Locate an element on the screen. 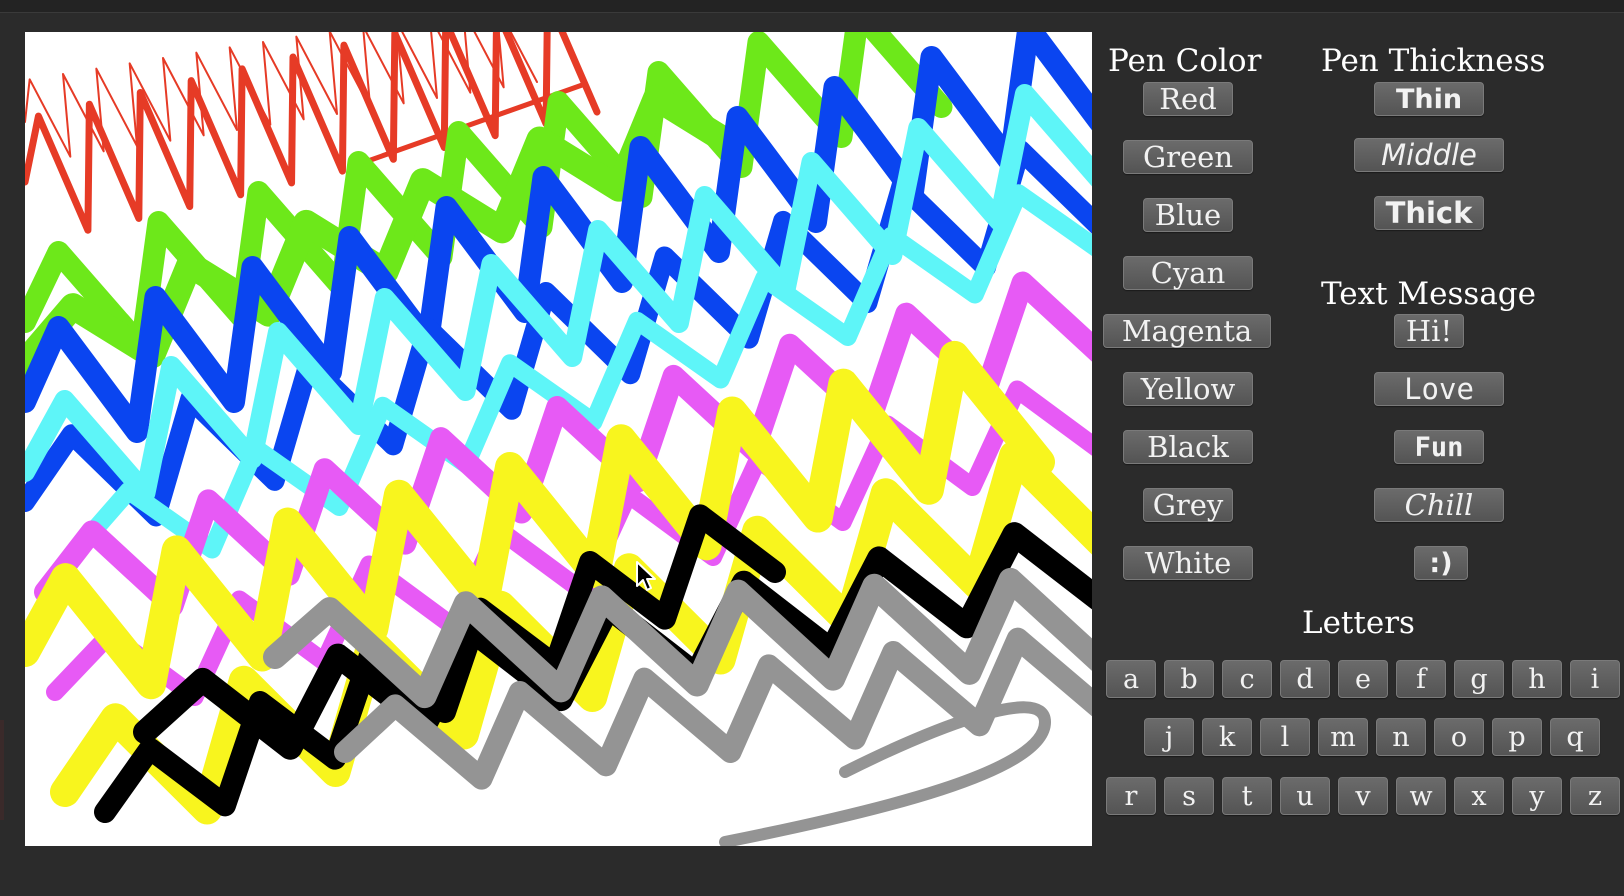  letter-key-j: j is located at coordinates (1169, 737).